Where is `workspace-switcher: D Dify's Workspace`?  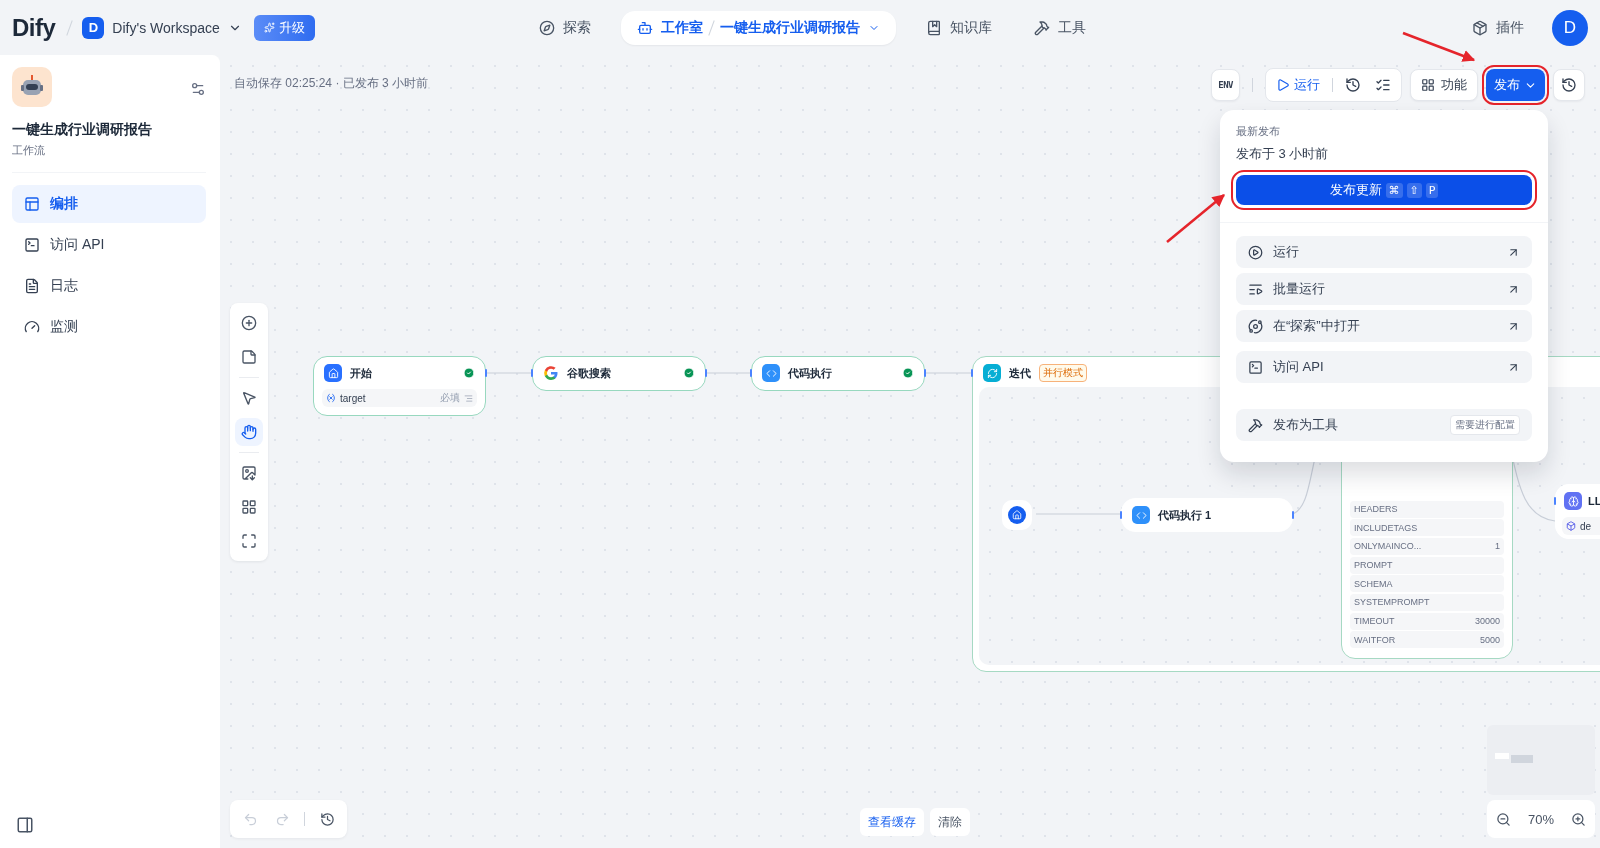
workspace-switcher: D Dify's Workspace is located at coordinates (162, 27).